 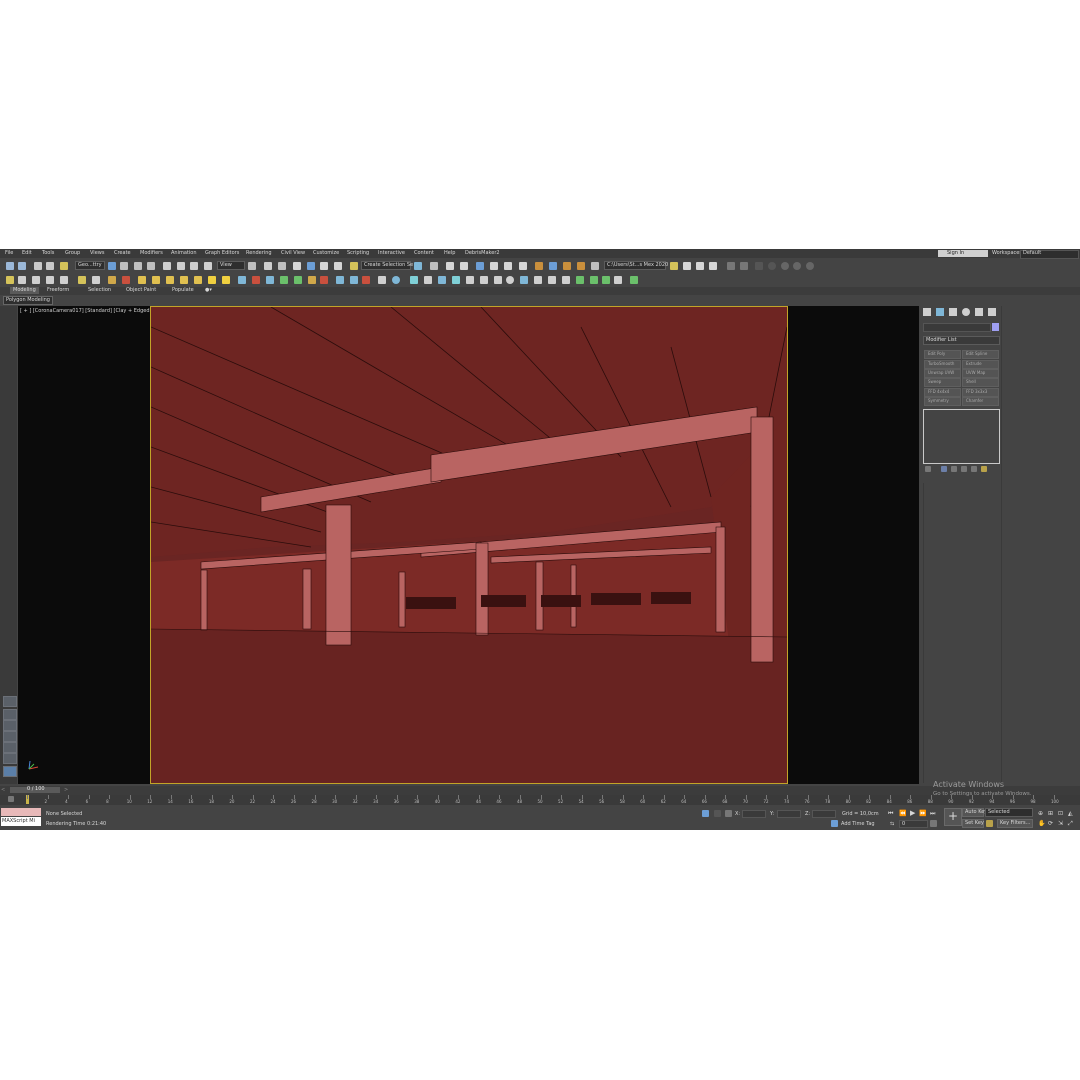 I want to click on angle-snap-icon, so click(x=311, y=266).